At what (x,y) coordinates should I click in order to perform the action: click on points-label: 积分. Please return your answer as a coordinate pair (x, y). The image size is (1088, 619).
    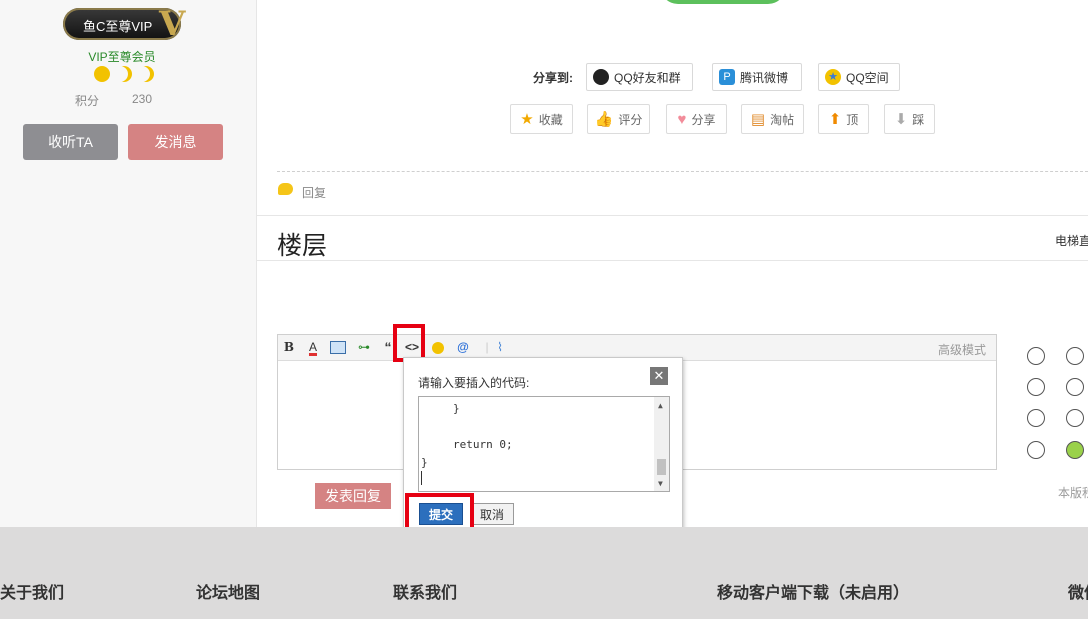
    Looking at the image, I should click on (87, 101).